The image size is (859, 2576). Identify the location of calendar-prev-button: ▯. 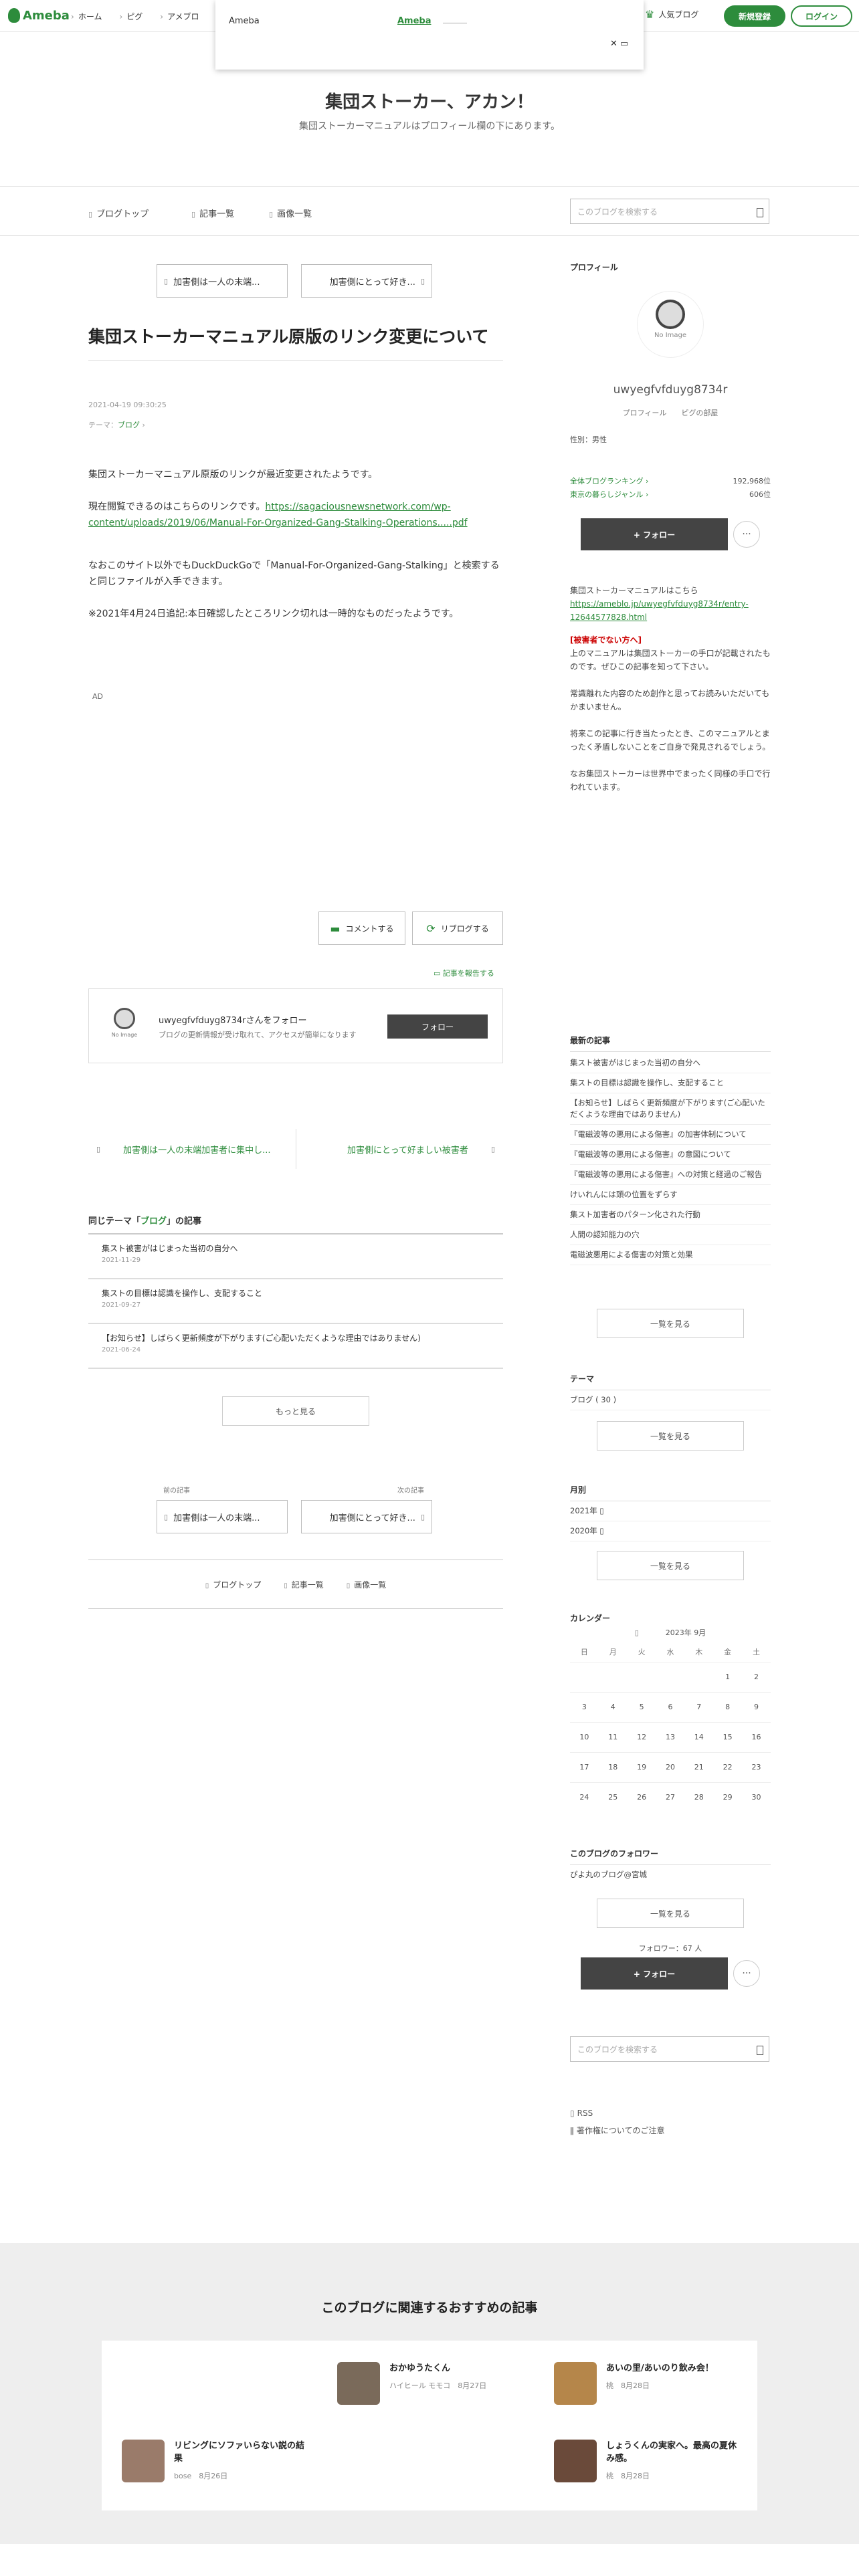
(637, 1632).